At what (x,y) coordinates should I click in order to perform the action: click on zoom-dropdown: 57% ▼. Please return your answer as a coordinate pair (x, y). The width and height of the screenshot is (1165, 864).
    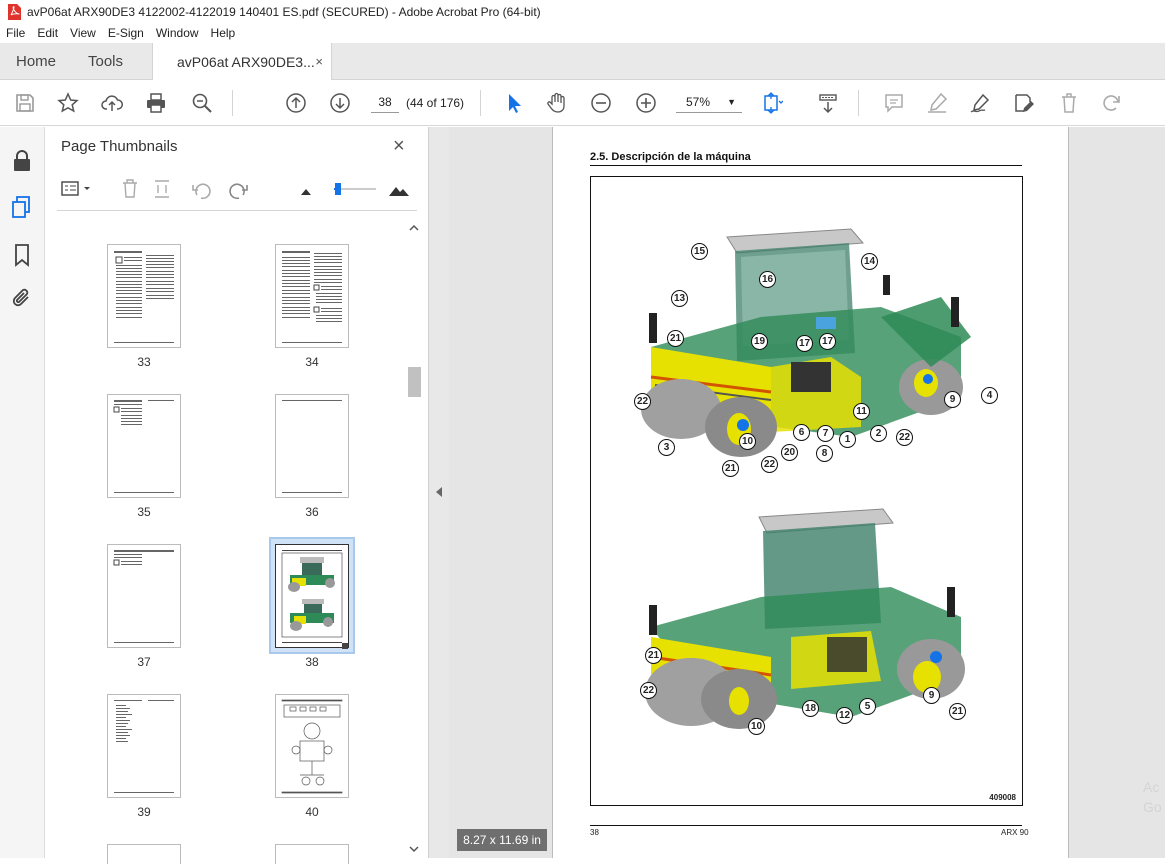
    Looking at the image, I should click on (709, 102).